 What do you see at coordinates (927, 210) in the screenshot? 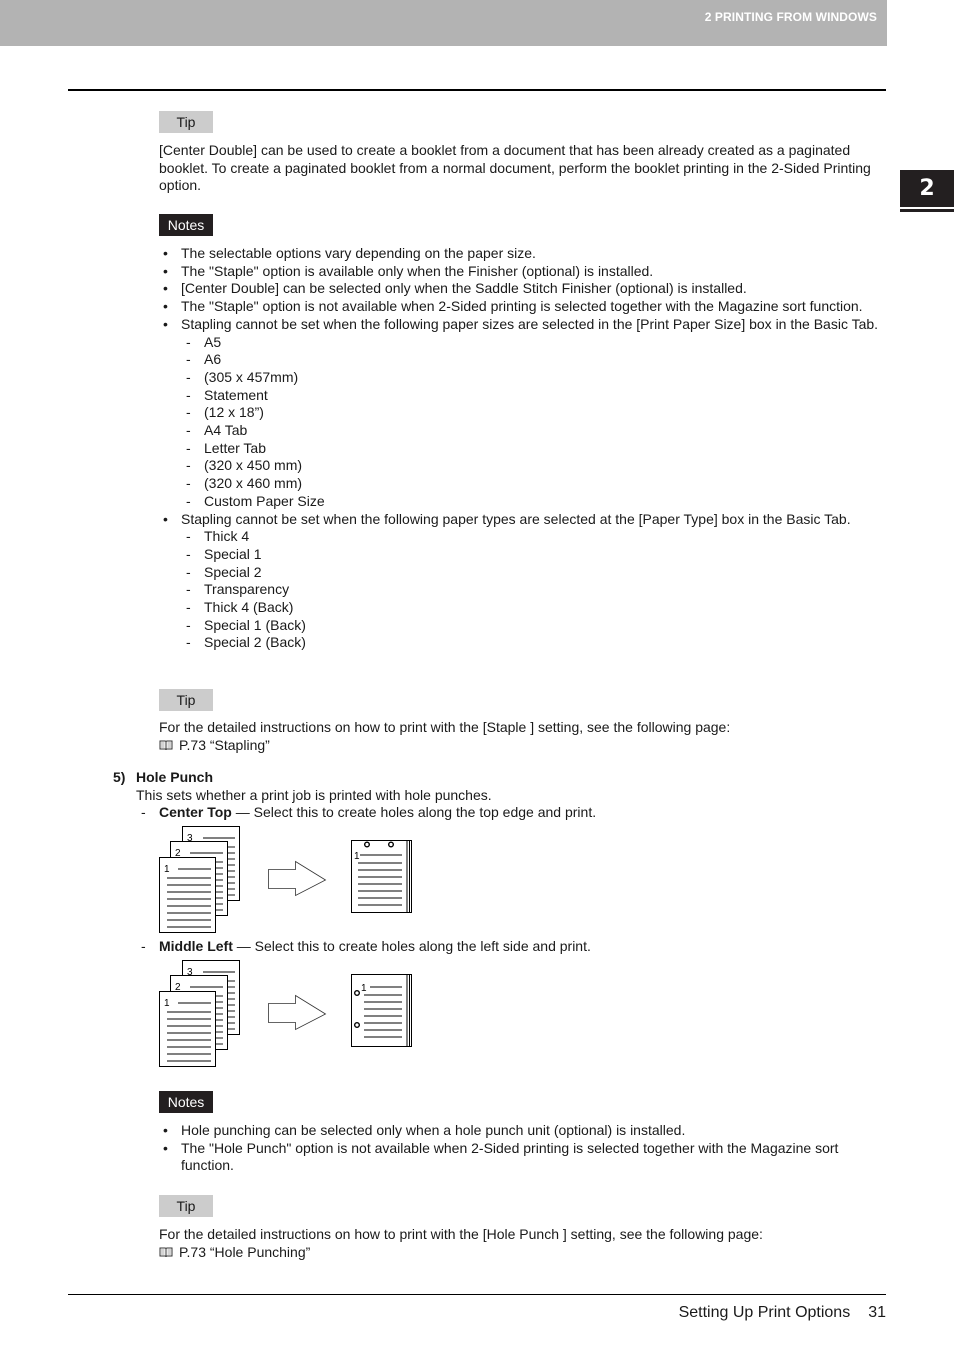
I see `chapter-tab-underline` at bounding box center [927, 210].